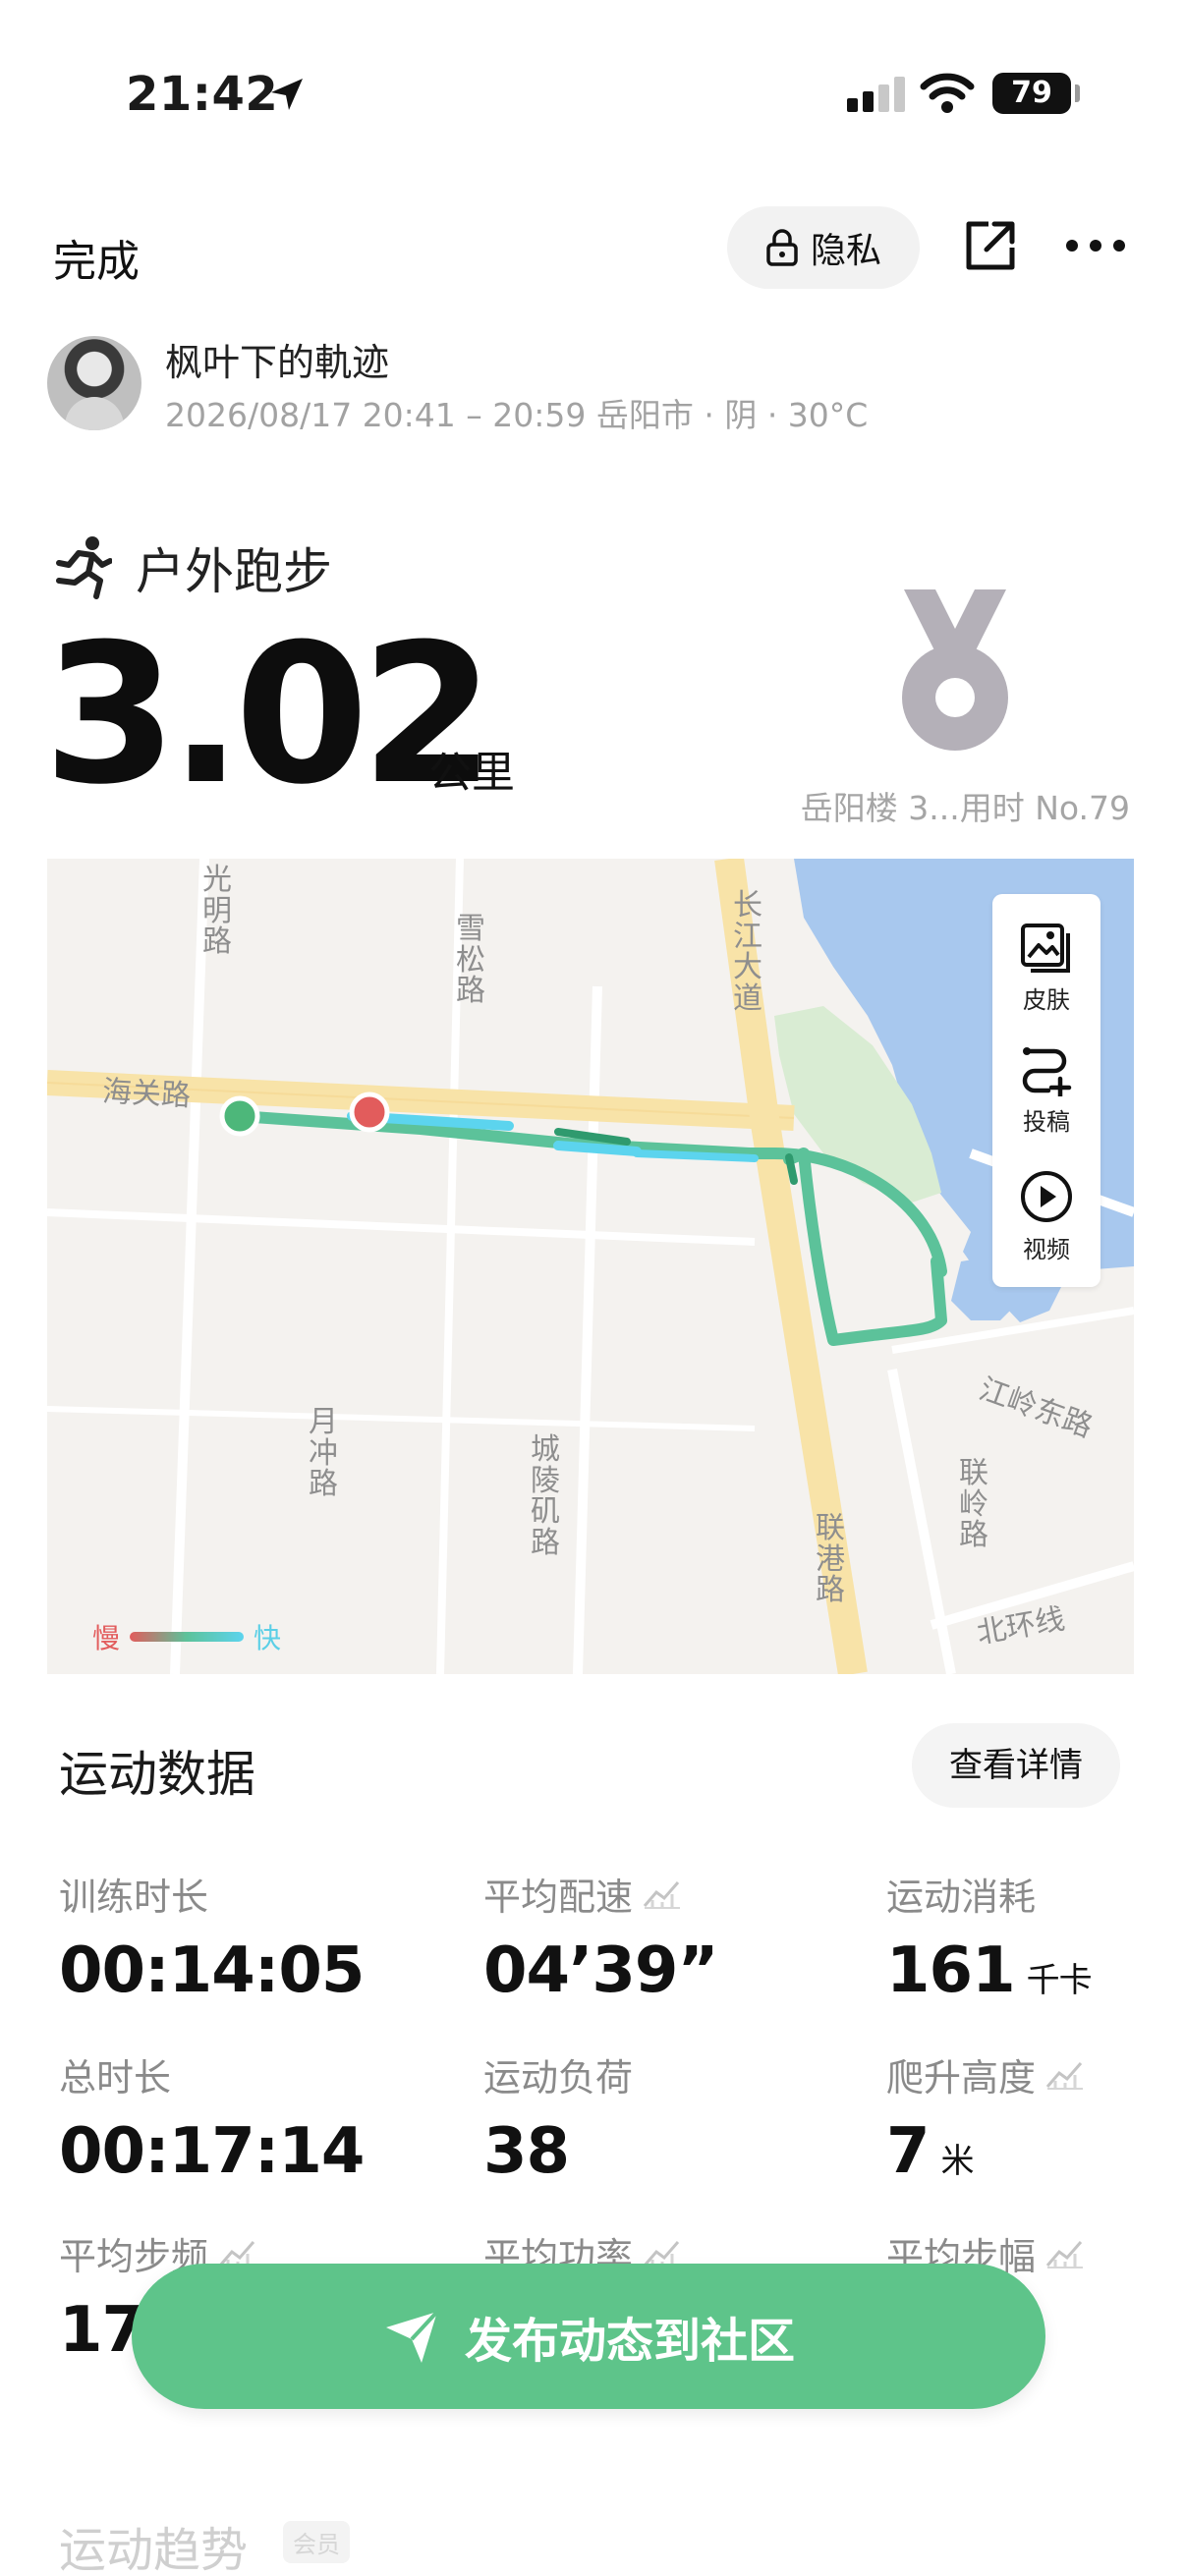  What do you see at coordinates (951, 1970) in the screenshot?
I see `stat-value: 161` at bounding box center [951, 1970].